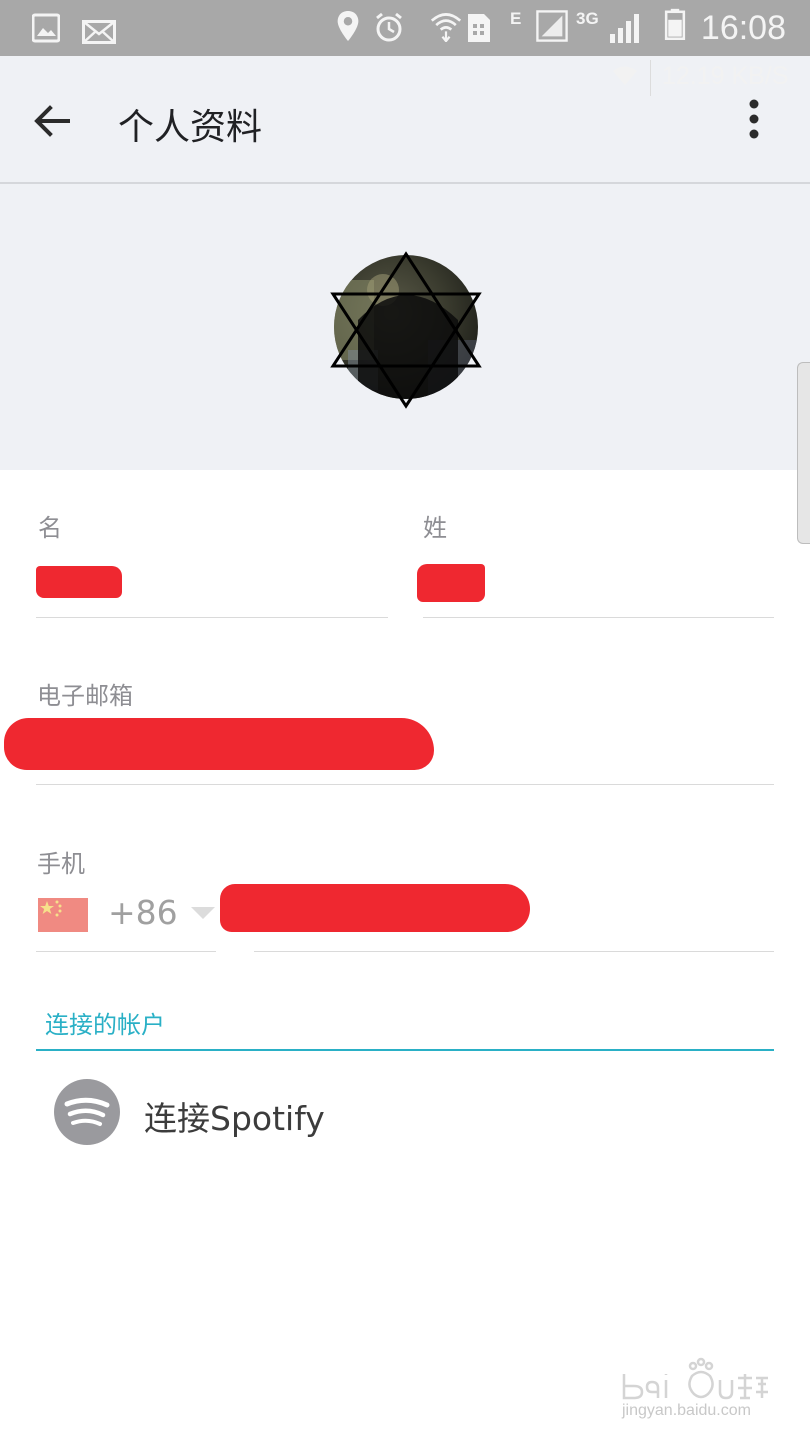 The image size is (810, 1440). I want to click on scroll-handle, so click(803, 453).